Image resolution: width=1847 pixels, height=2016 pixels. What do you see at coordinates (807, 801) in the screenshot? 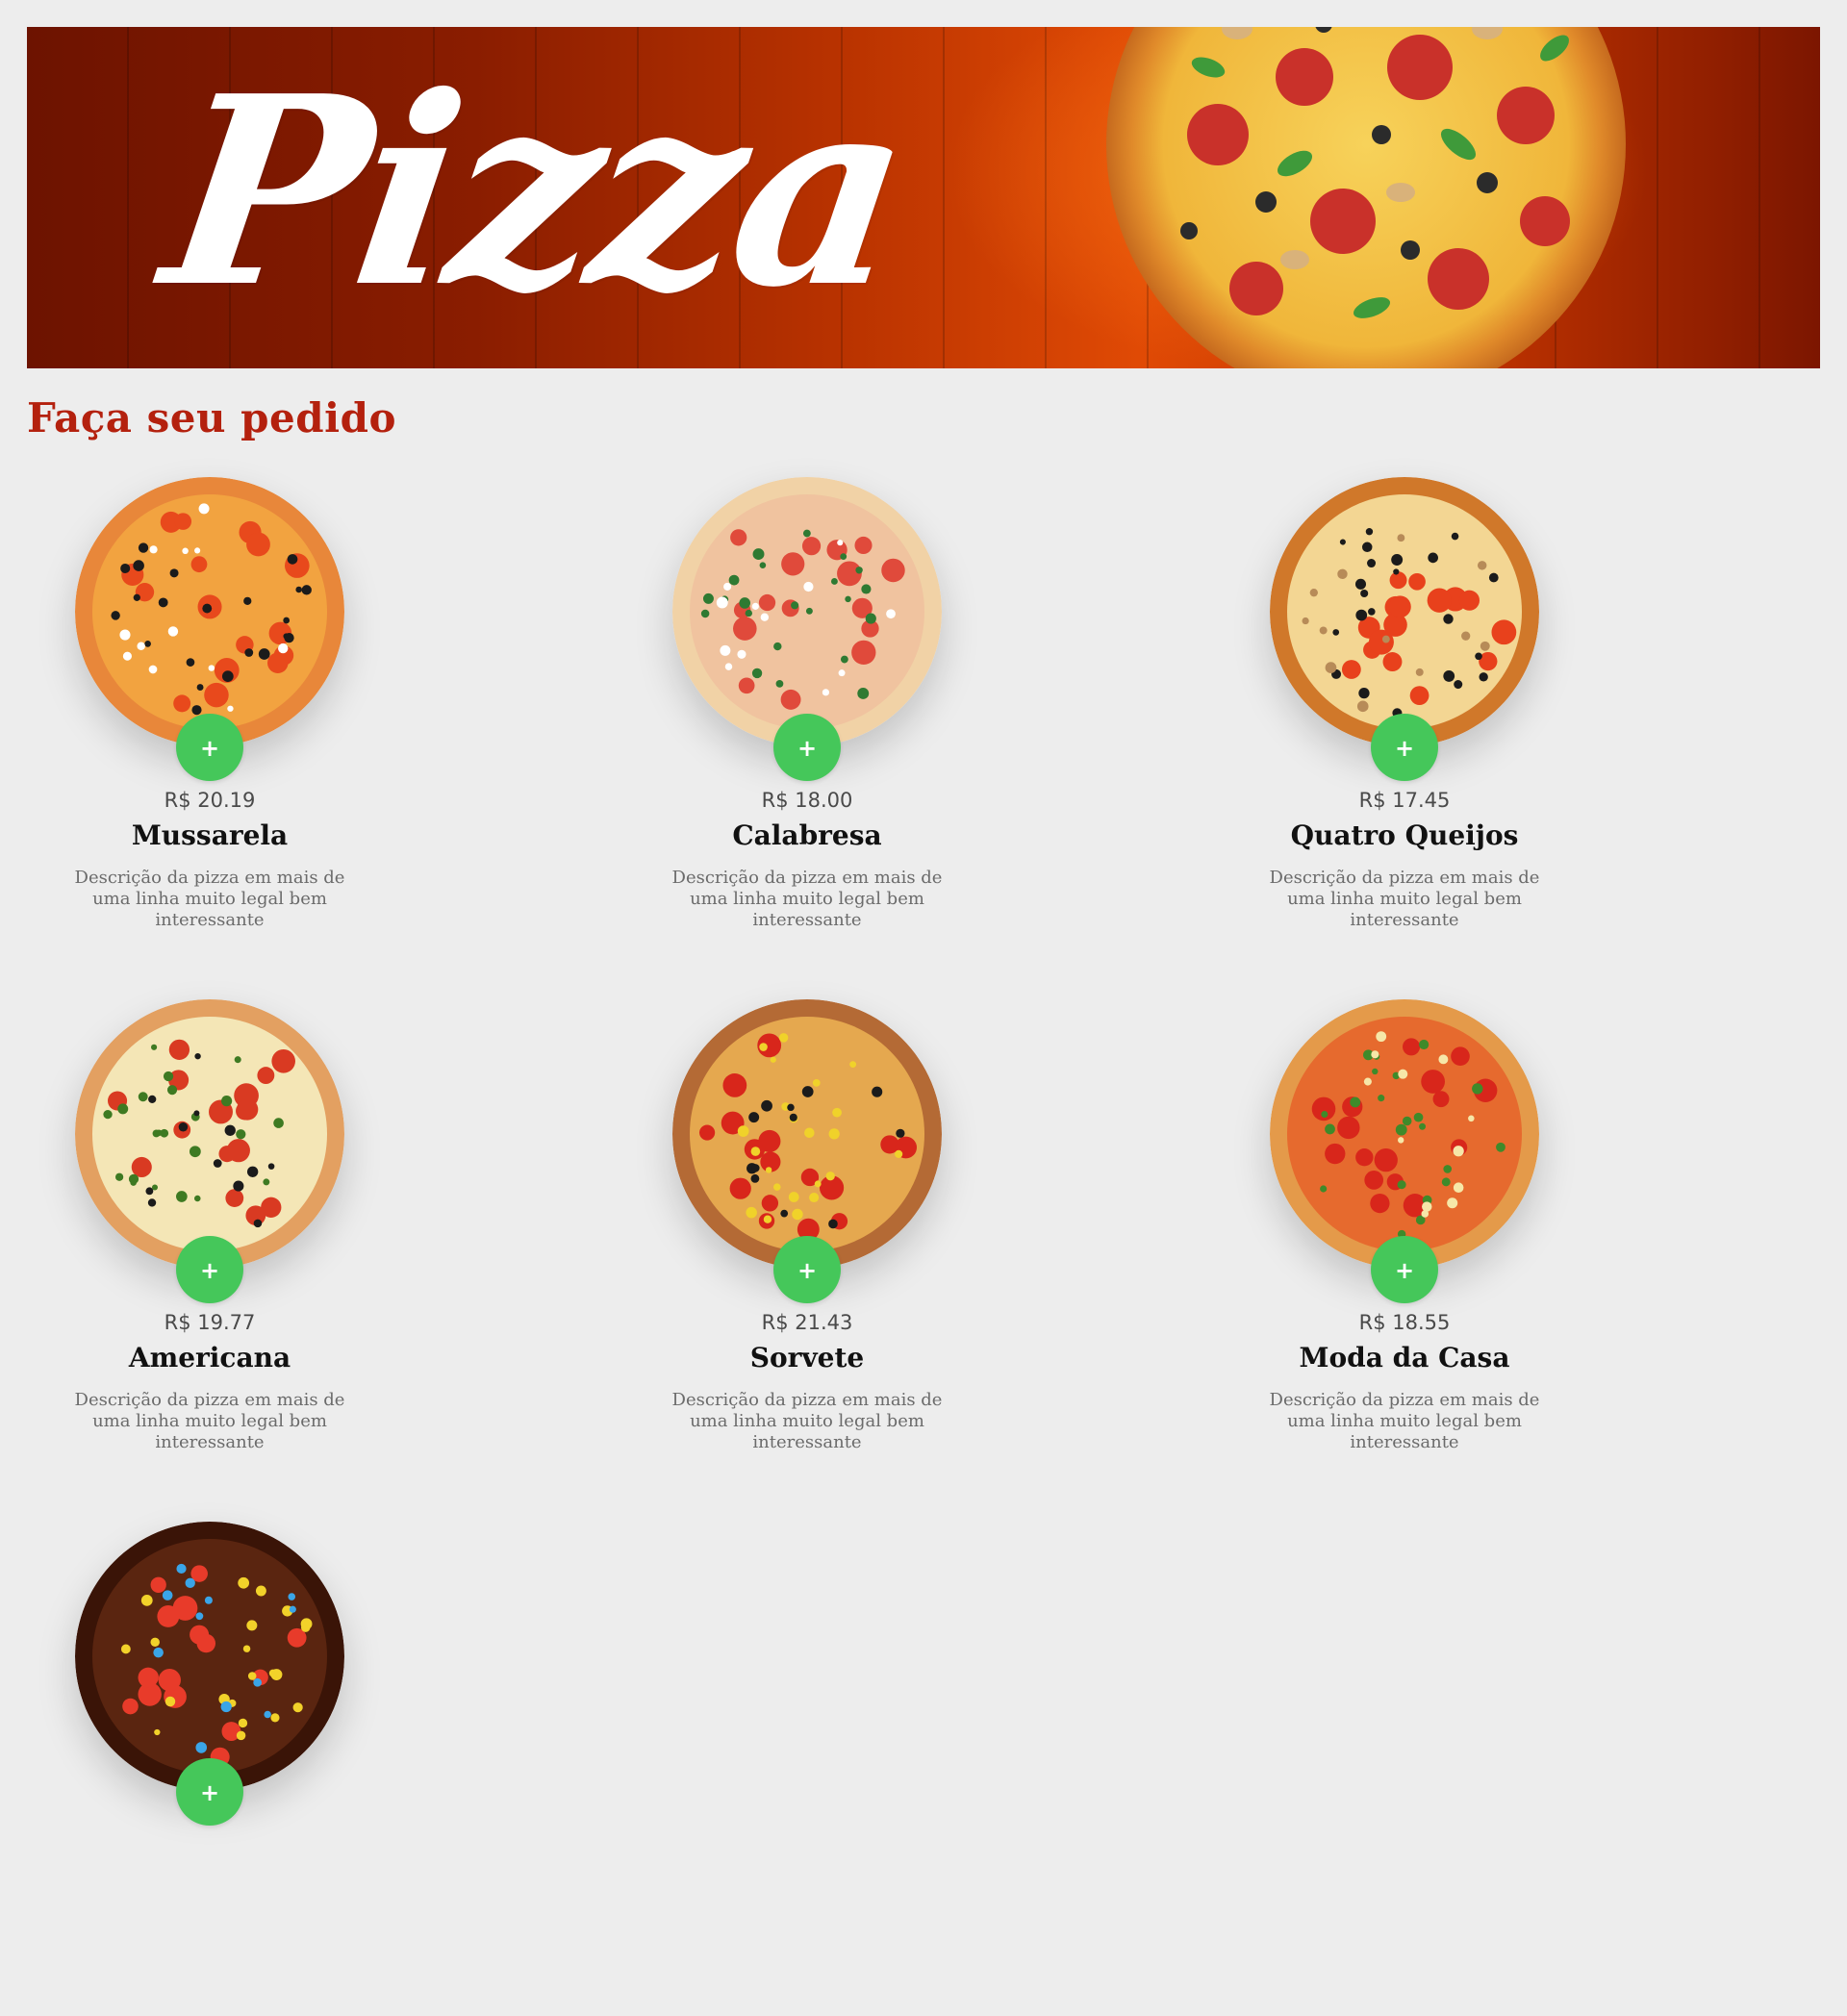
I see `pizza-price: R$ 18.00` at bounding box center [807, 801].